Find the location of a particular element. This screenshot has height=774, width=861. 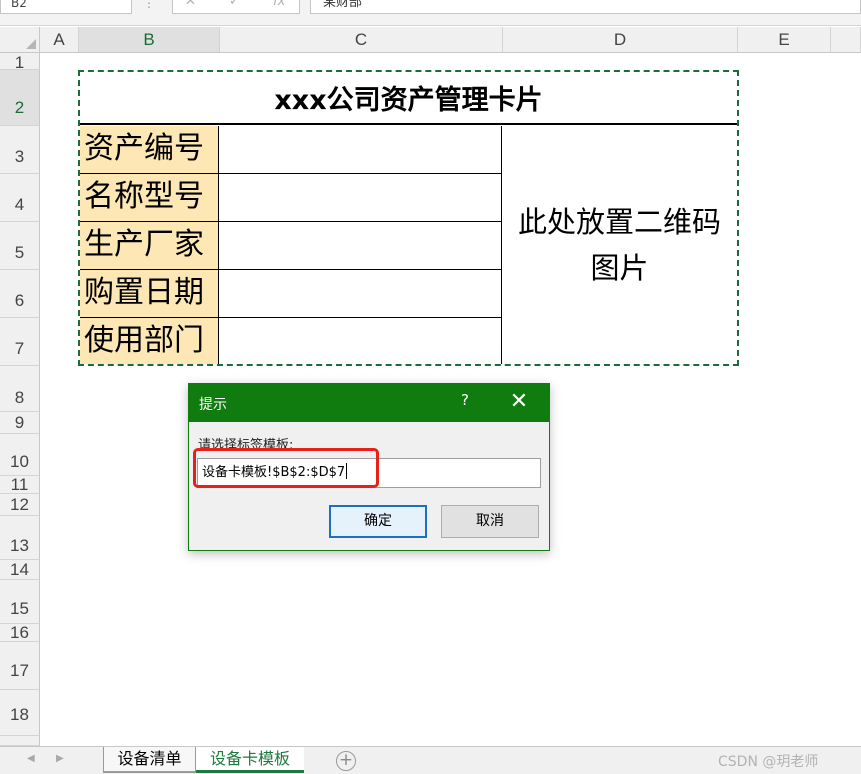

dialog-titlebar: 提示 ? ✕ is located at coordinates (369, 403).